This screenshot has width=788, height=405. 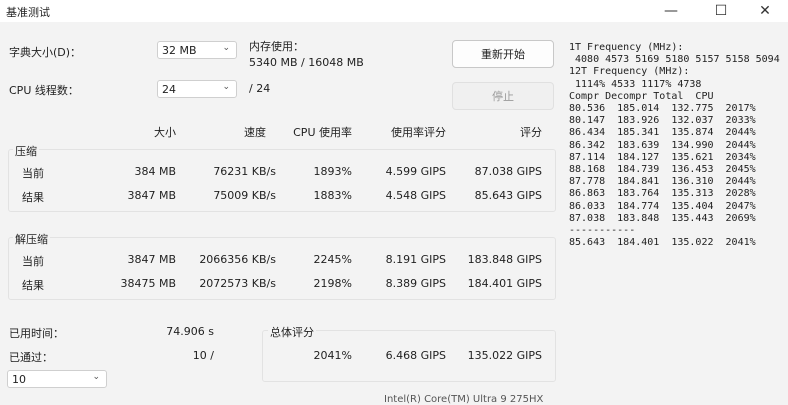 I want to click on log-line: 88.168 184.739 136.453 2045%, so click(x=662, y=170).